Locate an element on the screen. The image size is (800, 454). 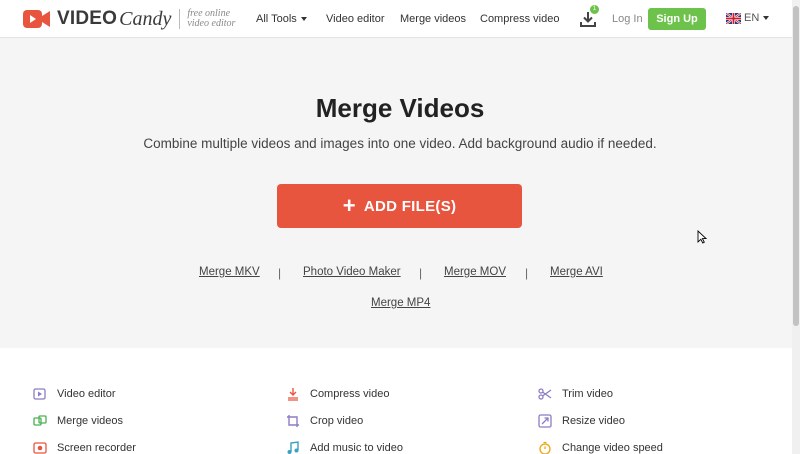
tool-add-music: Add music to video is located at coordinates (344, 447).